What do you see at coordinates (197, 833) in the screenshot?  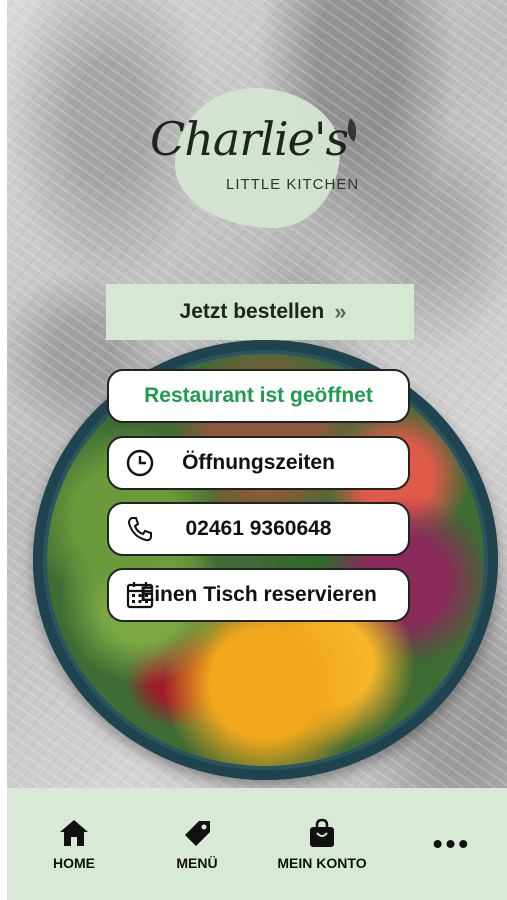 I see `tag-icon` at bounding box center [197, 833].